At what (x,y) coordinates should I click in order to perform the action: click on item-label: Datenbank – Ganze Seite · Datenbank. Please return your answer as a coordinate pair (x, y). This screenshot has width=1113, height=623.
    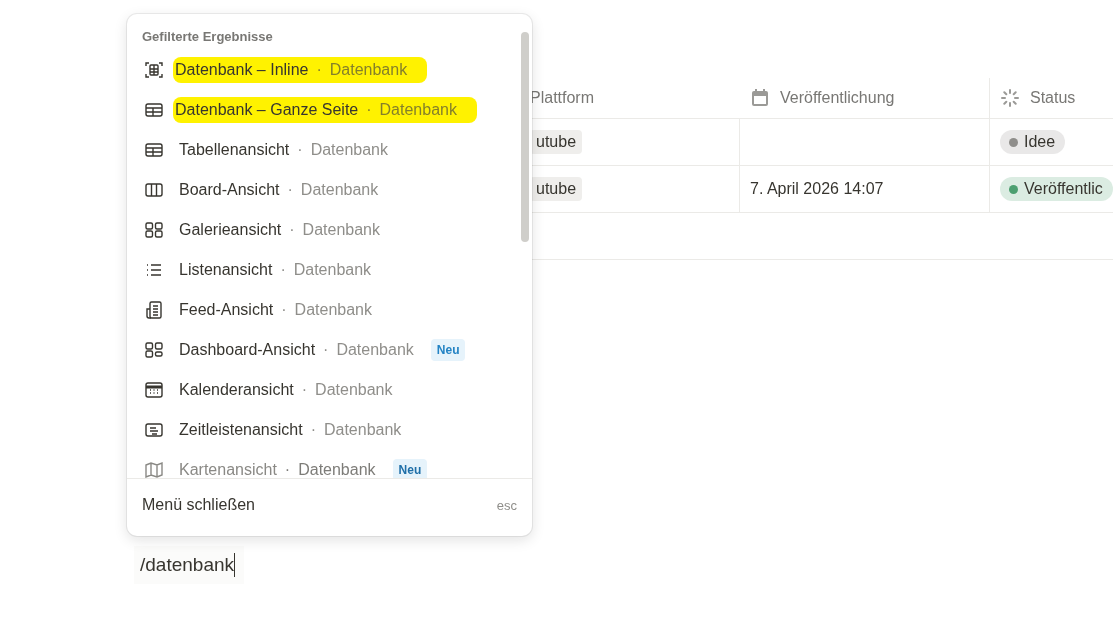
    Looking at the image, I should click on (325, 110).